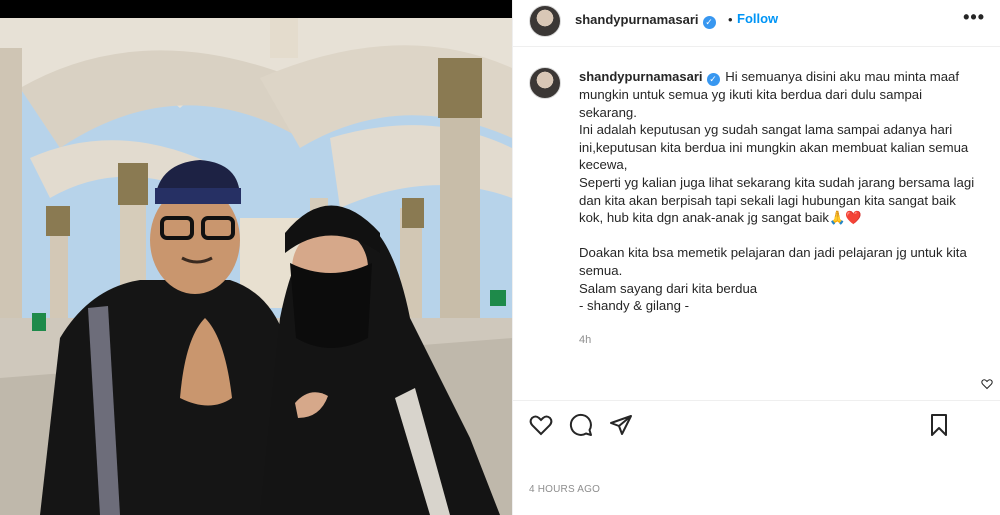 This screenshot has width=1000, height=515. What do you see at coordinates (621, 425) in the screenshot?
I see `share-icon` at bounding box center [621, 425].